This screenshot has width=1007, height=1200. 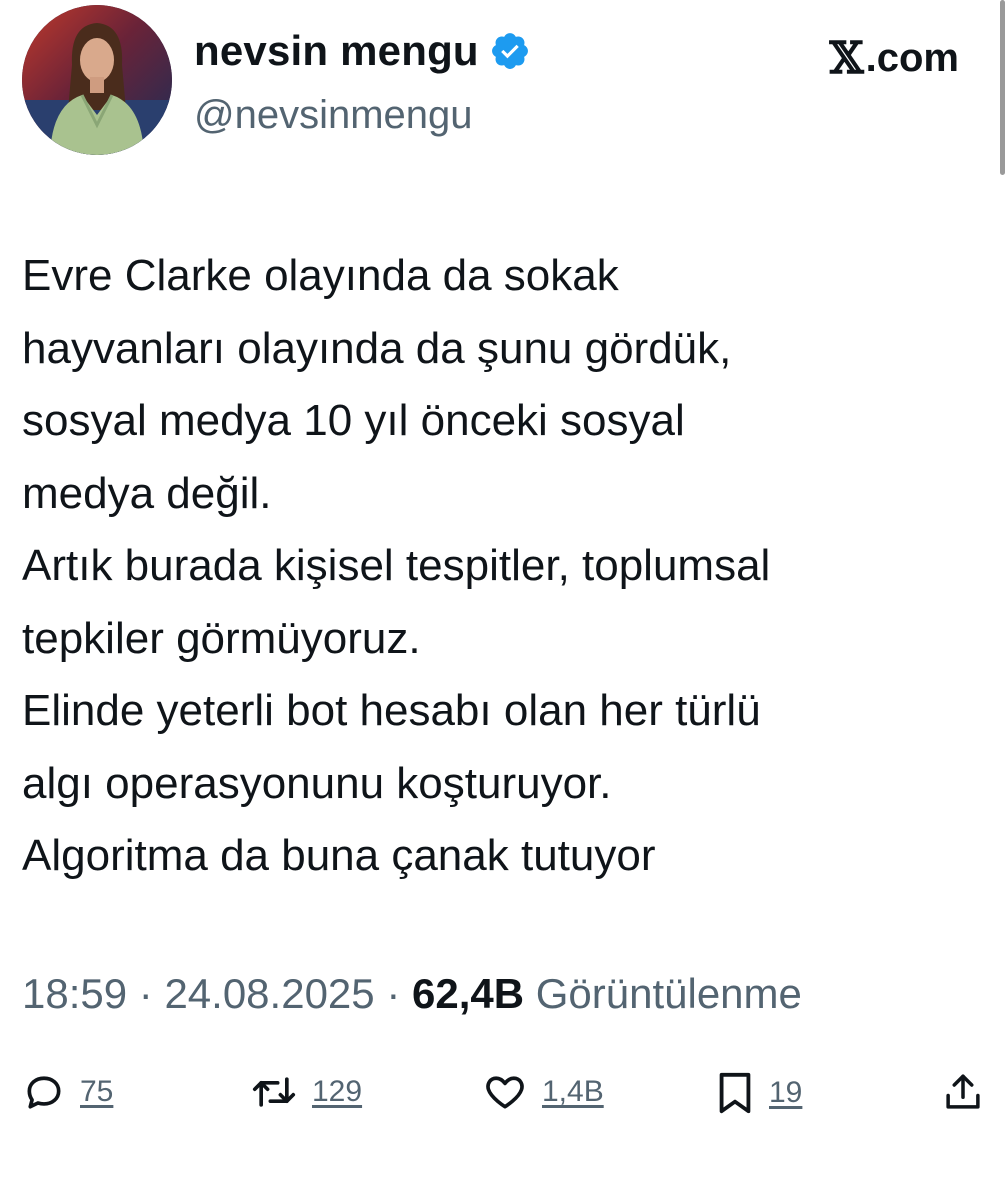 I want to click on tweet-line: algı operasyonunu koşturuyor., so click(x=317, y=783).